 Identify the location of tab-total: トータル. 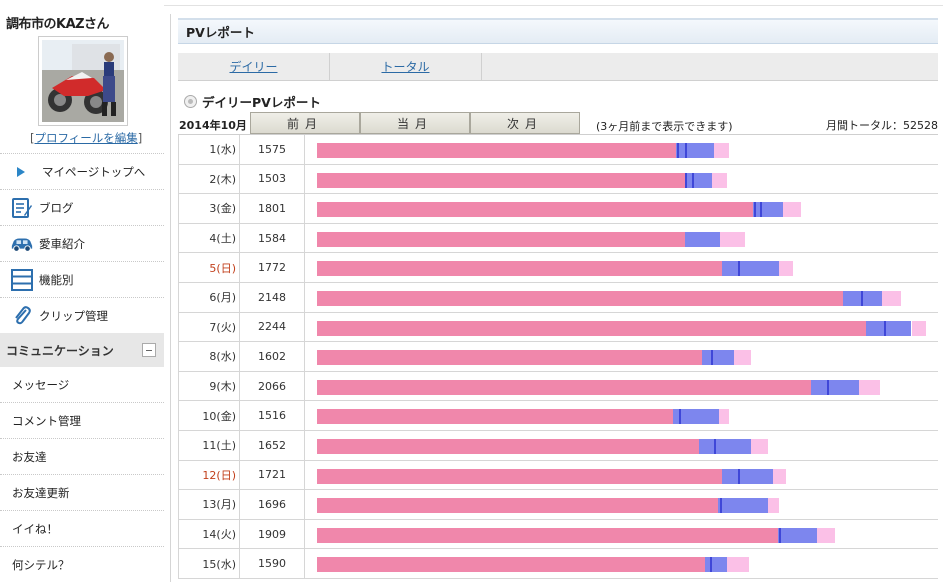
(406, 66).